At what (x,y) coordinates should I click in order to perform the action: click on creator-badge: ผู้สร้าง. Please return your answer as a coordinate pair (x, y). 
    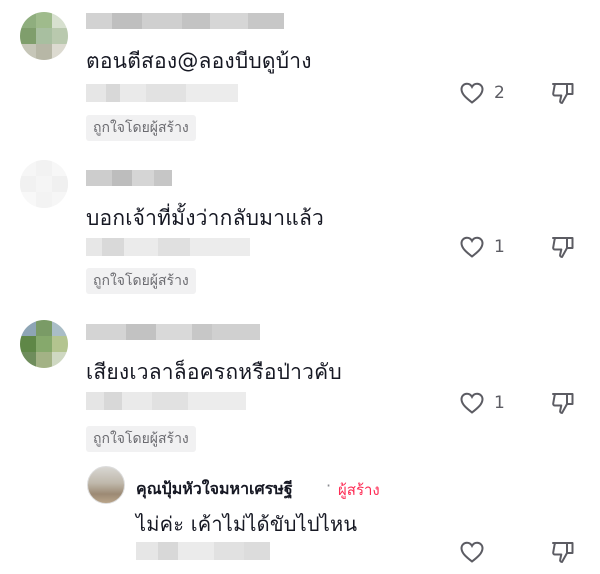
    Looking at the image, I should click on (359, 490).